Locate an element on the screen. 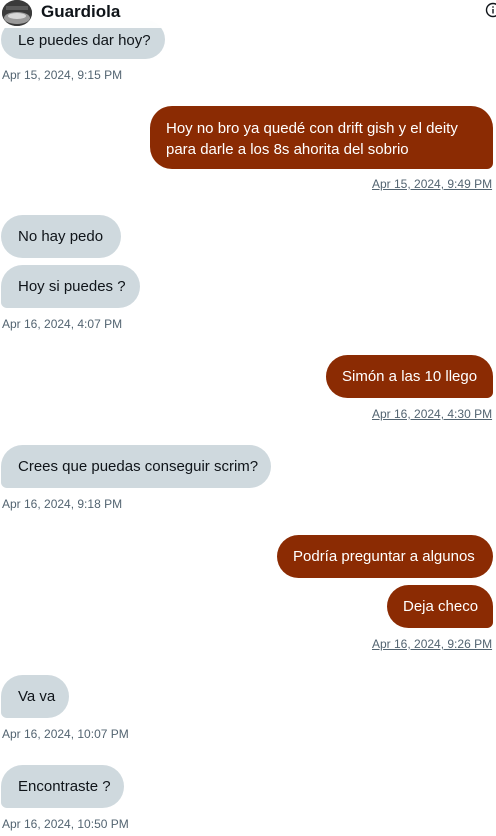 The width and height of the screenshot is (496, 836). avatar is located at coordinates (17, 13).